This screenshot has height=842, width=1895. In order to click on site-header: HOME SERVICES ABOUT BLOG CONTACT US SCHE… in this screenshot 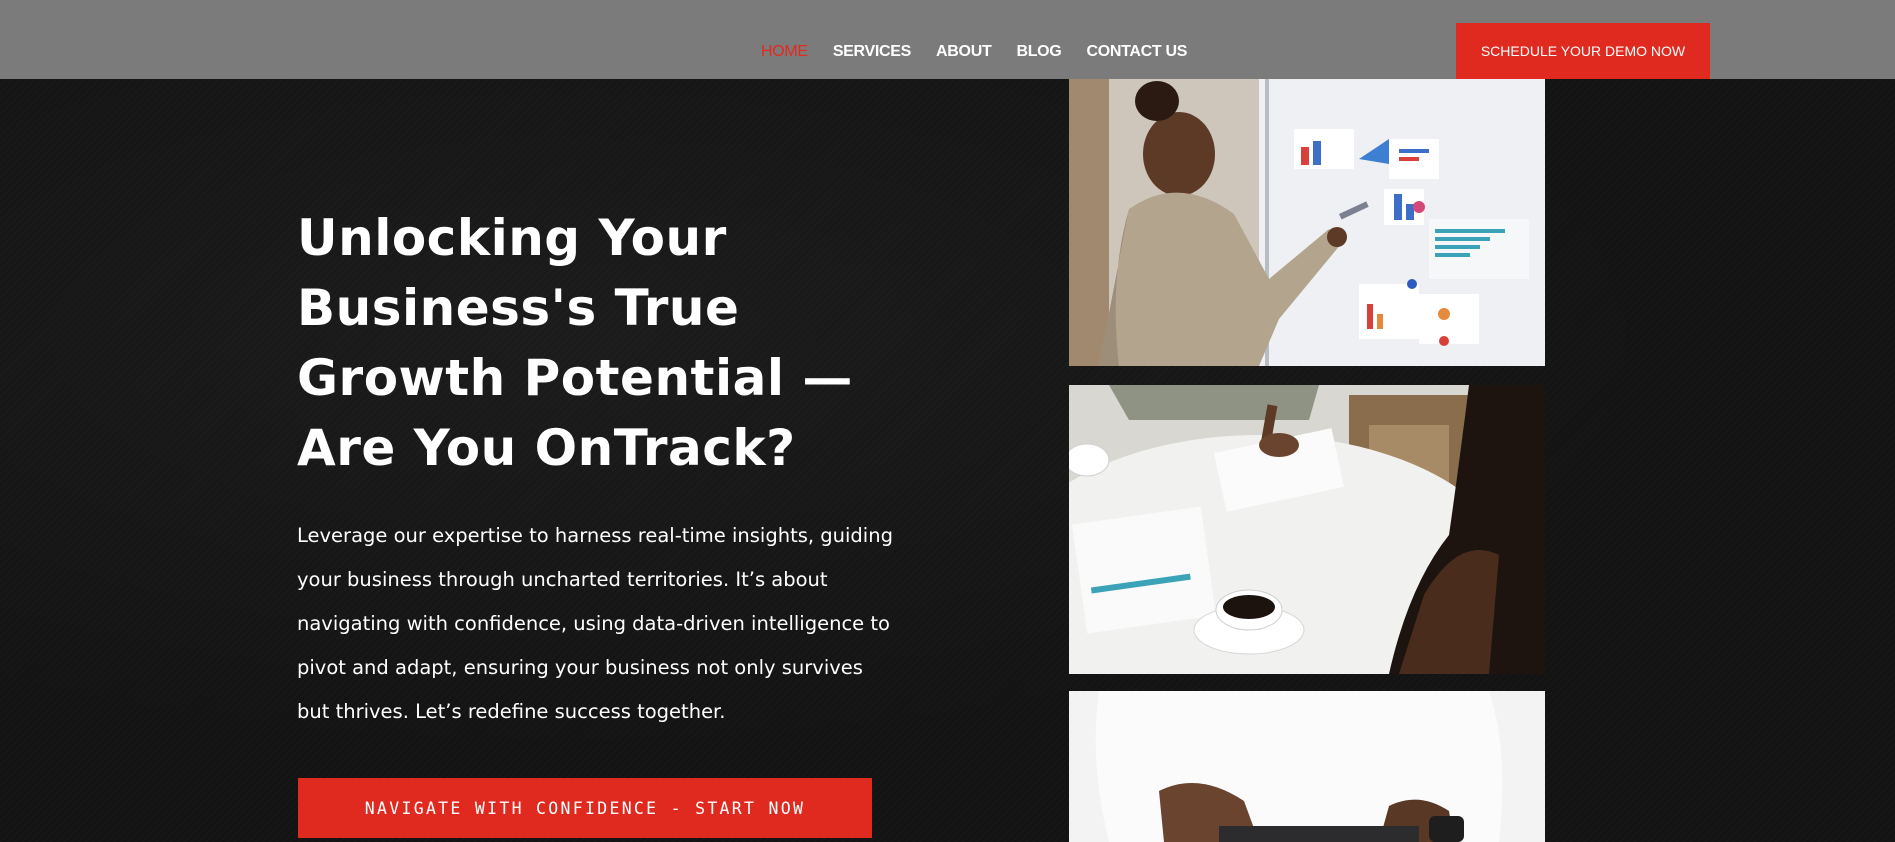, I will do `click(947, 39)`.